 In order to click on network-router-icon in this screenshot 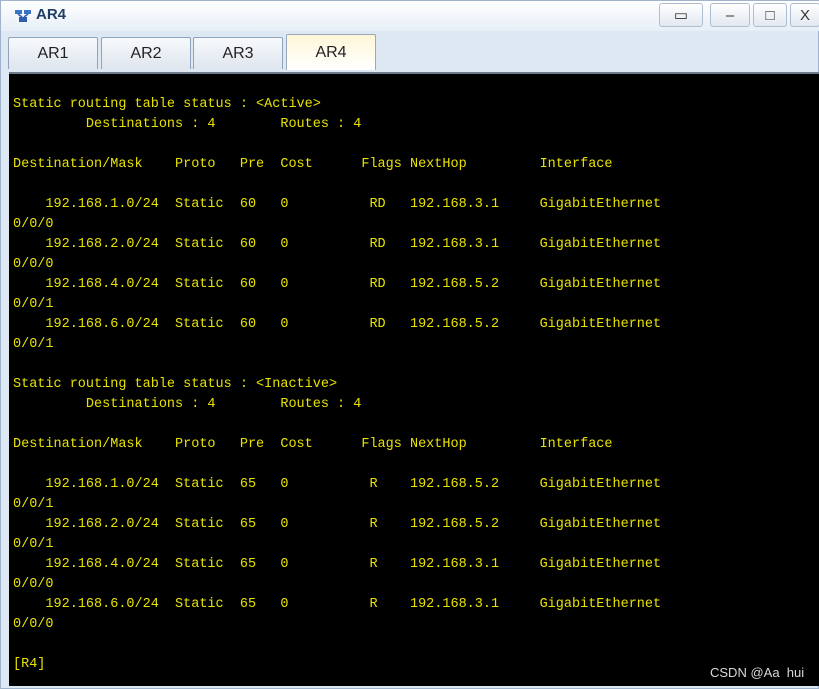, I will do `click(23, 16)`.